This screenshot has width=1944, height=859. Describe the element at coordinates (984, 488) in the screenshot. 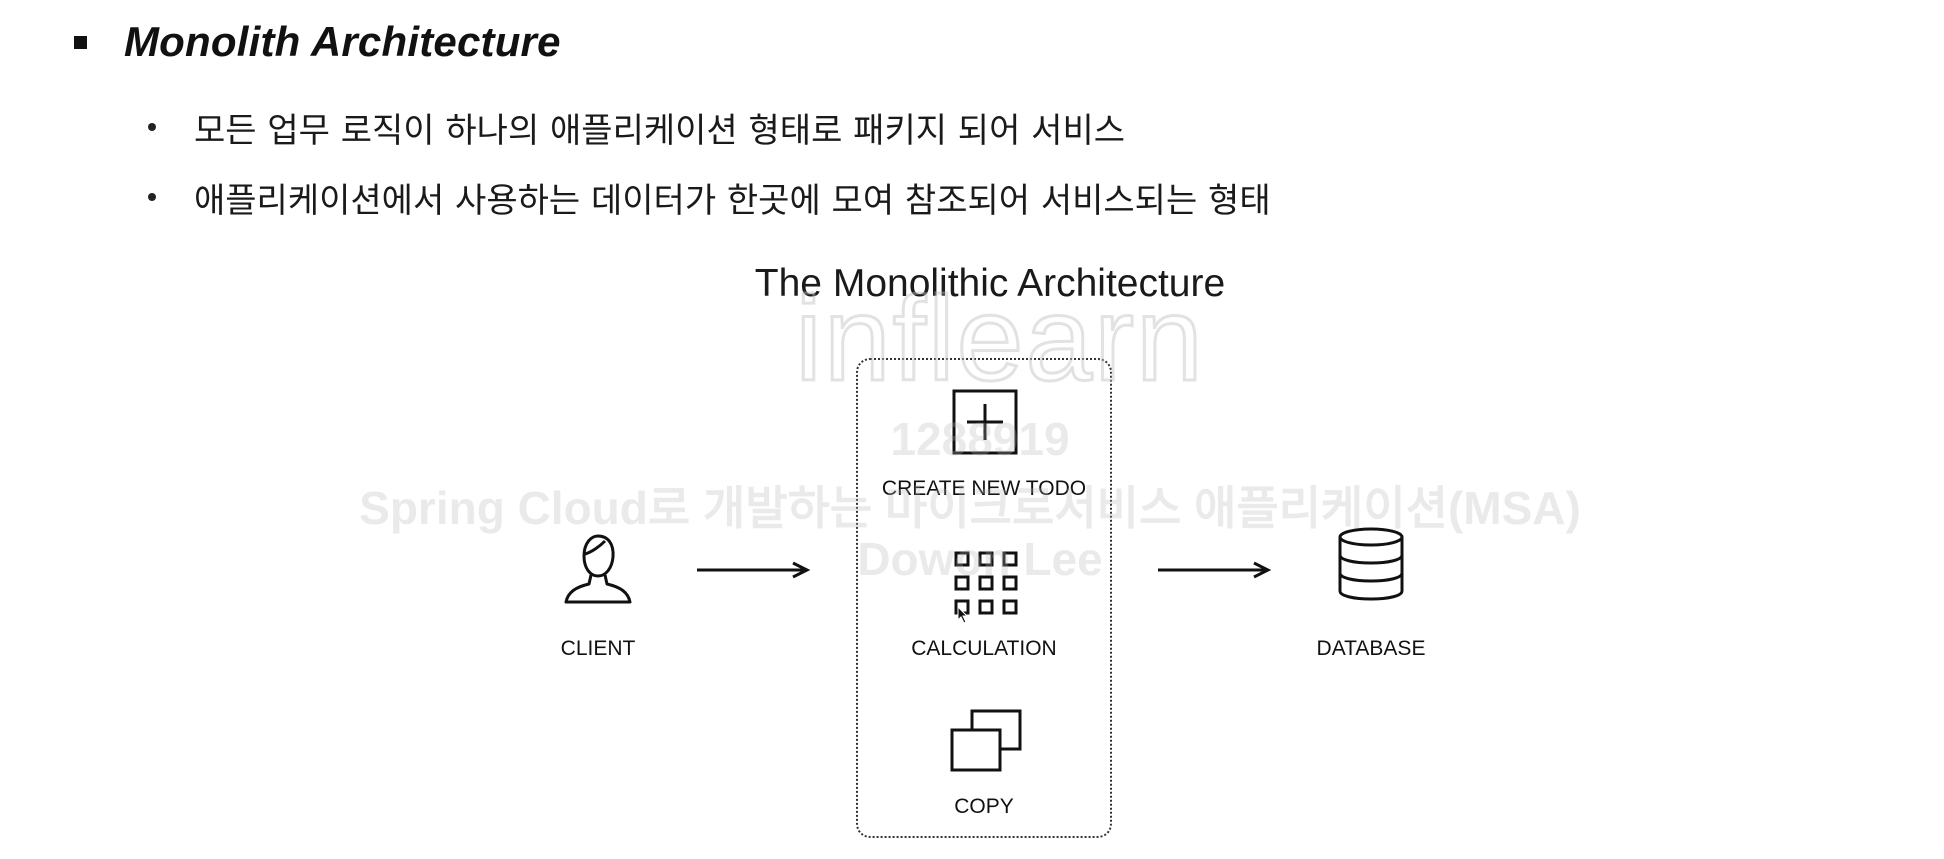

I see `module-label-create-new-todo: CREATE NEW TODO` at that location.